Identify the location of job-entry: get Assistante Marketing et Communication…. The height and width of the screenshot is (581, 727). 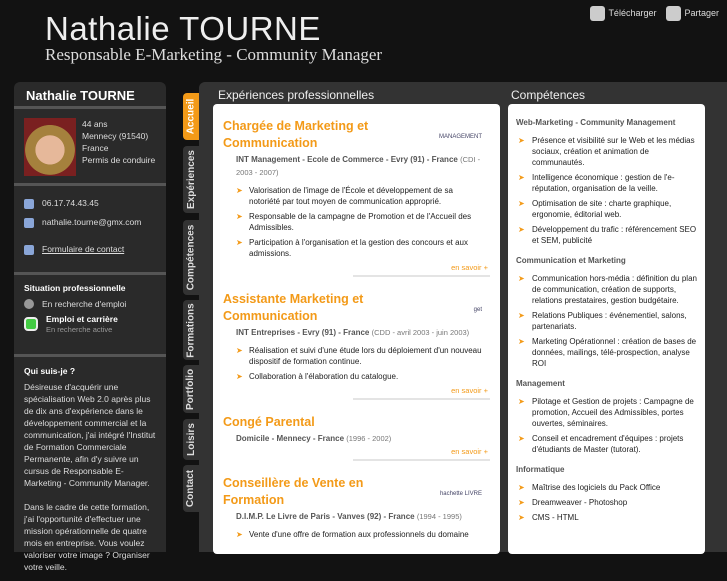
(356, 338).